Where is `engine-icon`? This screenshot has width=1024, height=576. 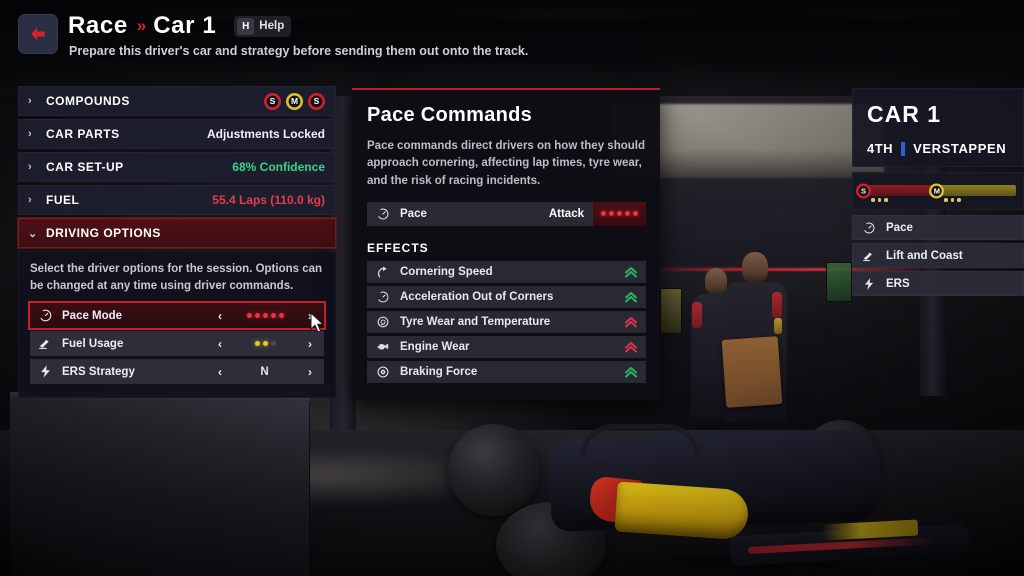 engine-icon is located at coordinates (383, 347).